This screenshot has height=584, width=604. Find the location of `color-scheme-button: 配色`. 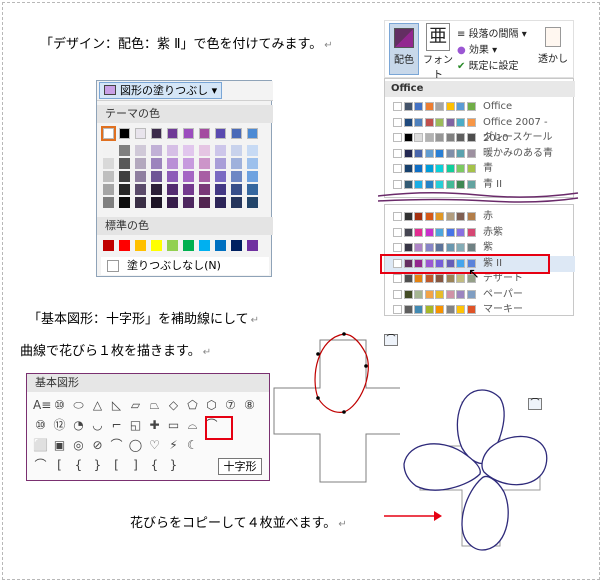

color-scheme-button: 配色 is located at coordinates (404, 49).